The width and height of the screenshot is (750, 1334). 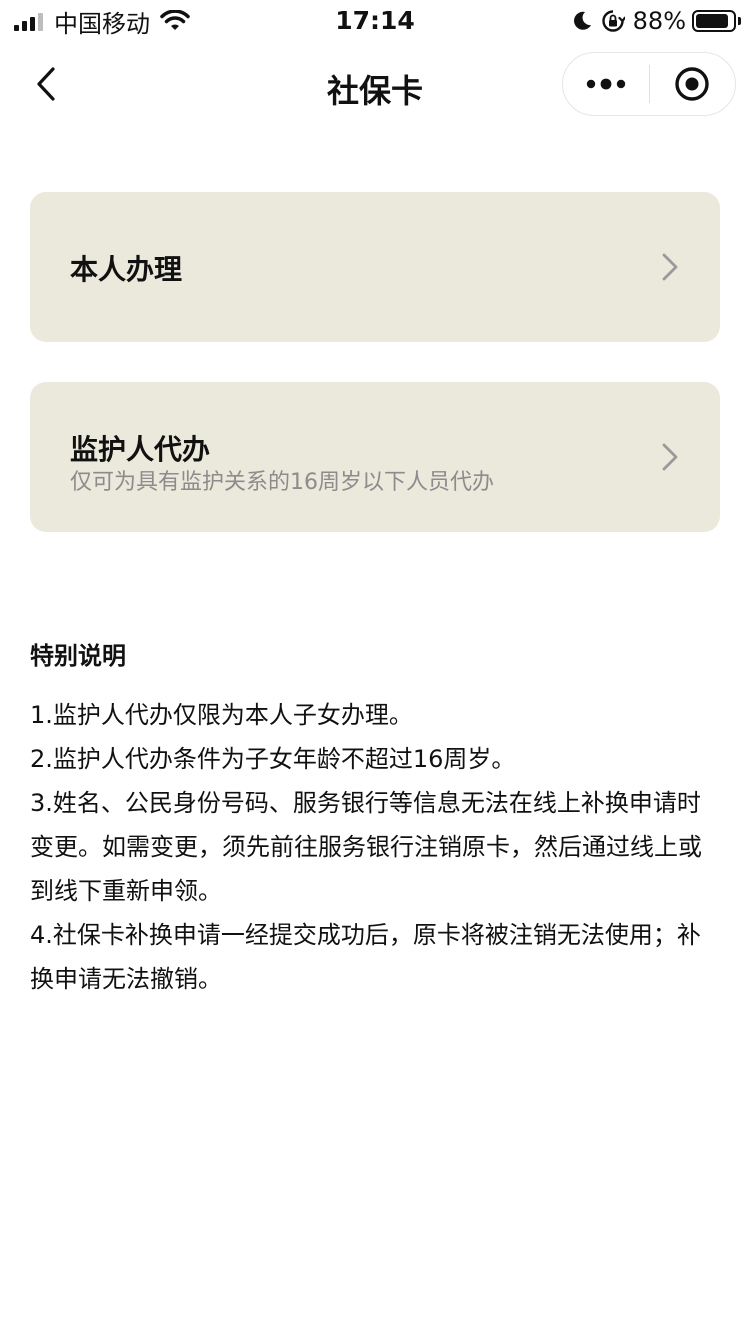 I want to click on battery-level-fill, so click(x=712, y=21).